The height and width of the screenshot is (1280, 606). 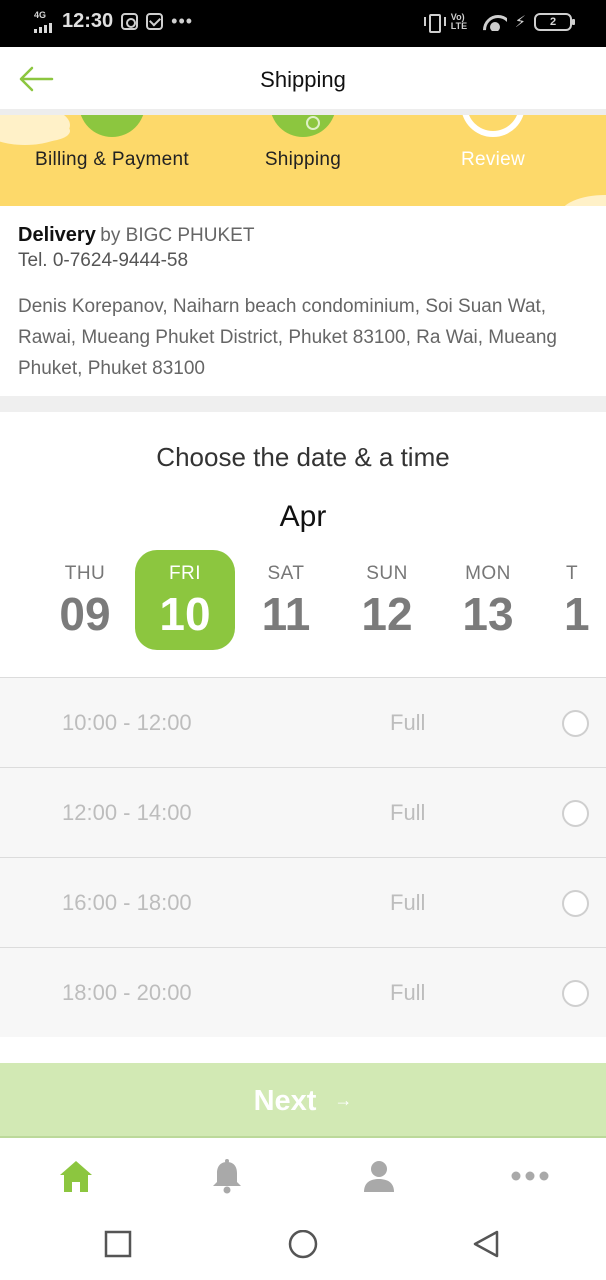 I want to click on delivery-store: by BIGC PHUKET, so click(x=177, y=235).